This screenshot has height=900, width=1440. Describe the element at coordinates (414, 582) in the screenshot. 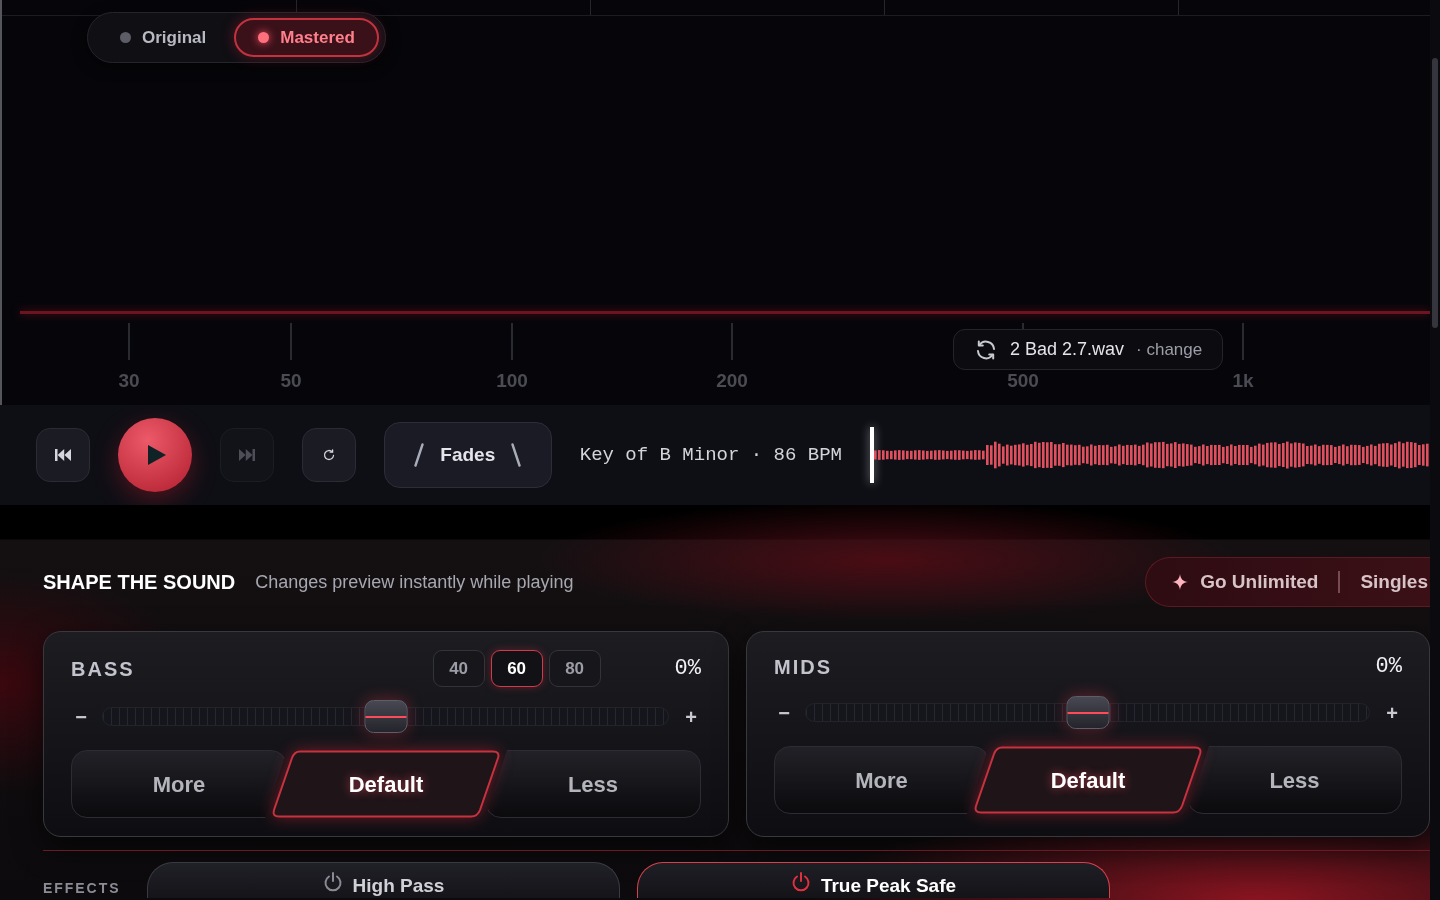

I see `section-subtitle: Changes preview instantly while playing` at that location.